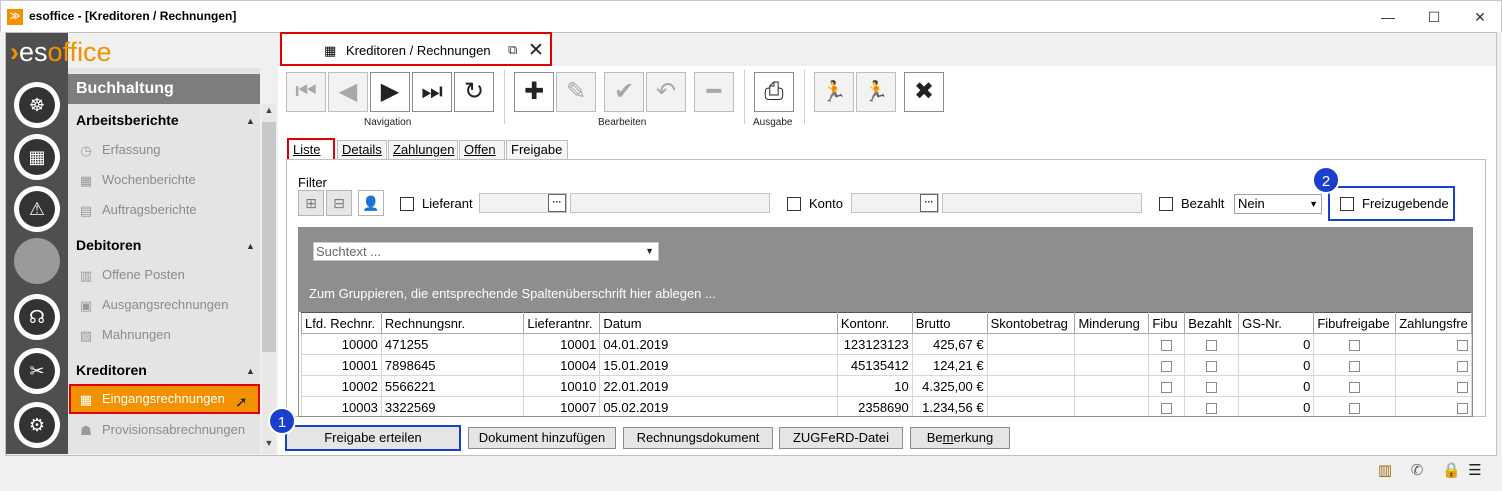  I want to click on nav-scroll-thumb, so click(269, 237).